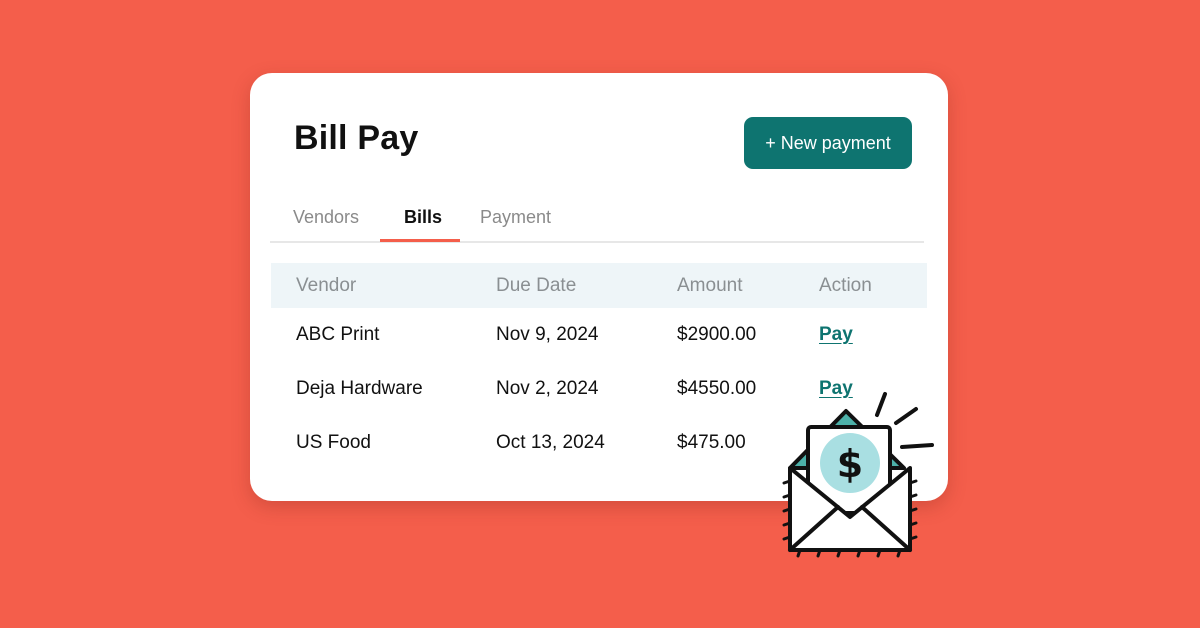 The height and width of the screenshot is (628, 1200). Describe the element at coordinates (711, 442) in the screenshot. I see `amount-cell: $475.00` at that location.